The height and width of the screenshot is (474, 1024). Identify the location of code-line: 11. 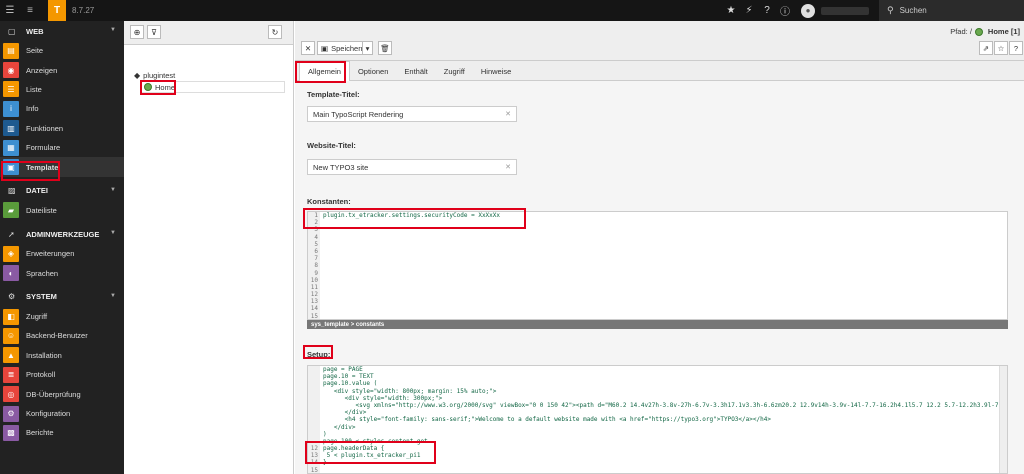
(657, 287).